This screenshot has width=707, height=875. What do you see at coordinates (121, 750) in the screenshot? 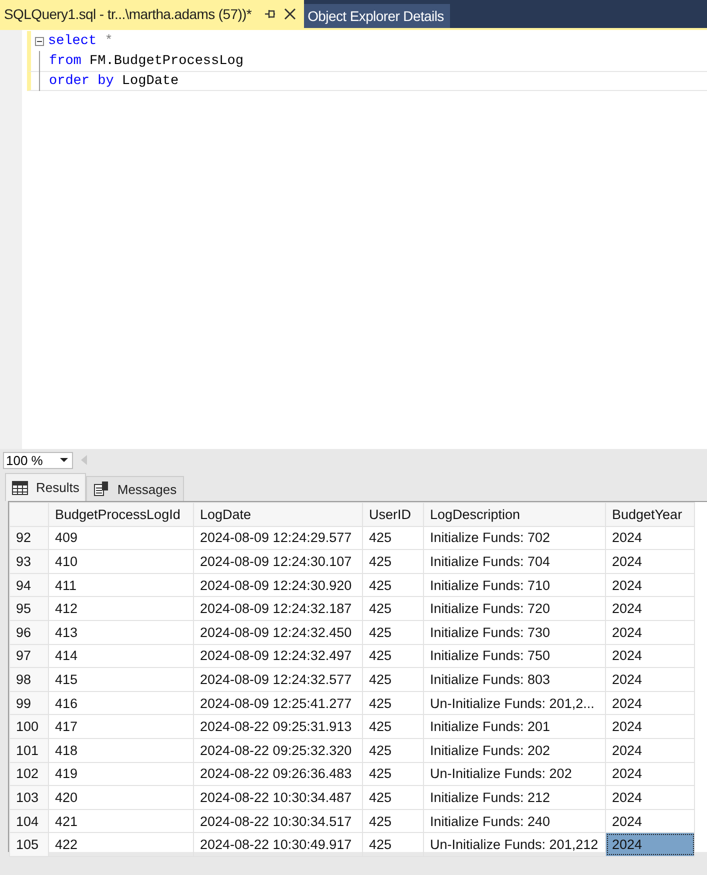
I see `table-cell: 418` at bounding box center [121, 750].